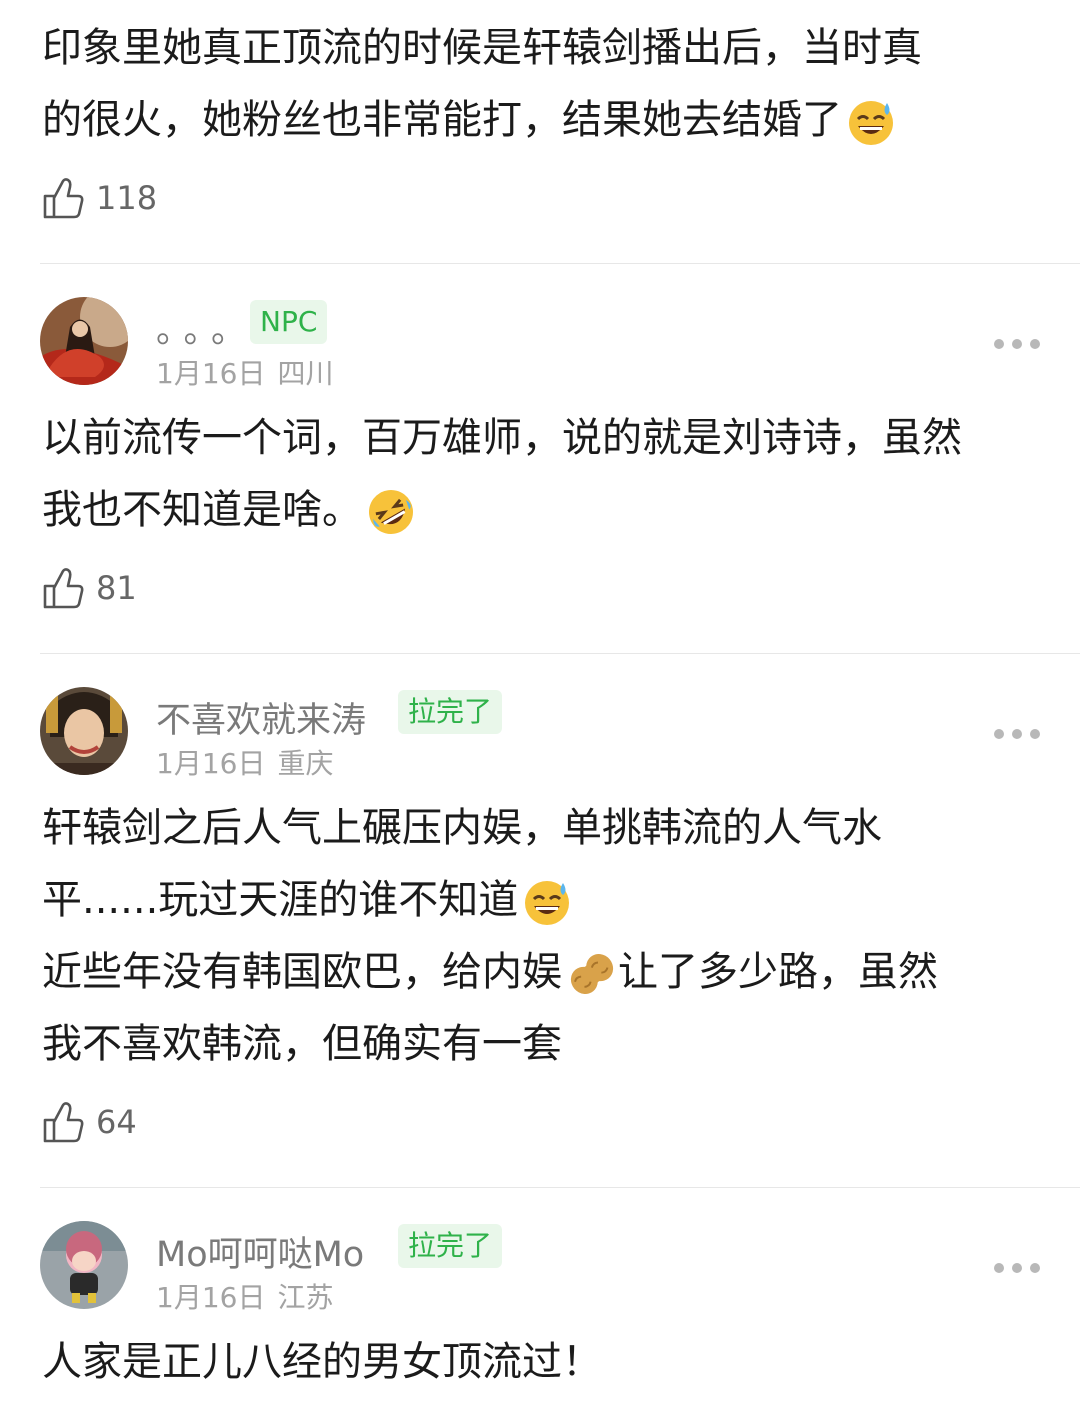  I want to click on comment-meta: 1月16日 重庆, so click(244, 762).